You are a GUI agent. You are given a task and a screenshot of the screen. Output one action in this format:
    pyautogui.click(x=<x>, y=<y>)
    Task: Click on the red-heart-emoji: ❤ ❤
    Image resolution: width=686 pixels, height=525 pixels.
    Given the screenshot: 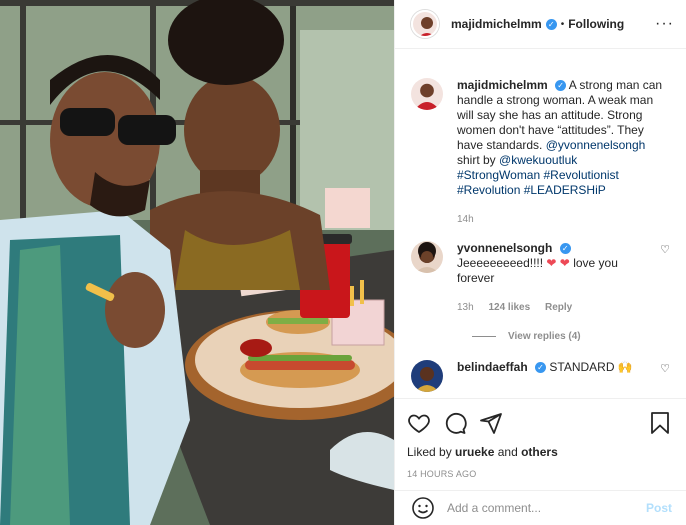 What is the action you would take?
    pyautogui.click(x=558, y=263)
    